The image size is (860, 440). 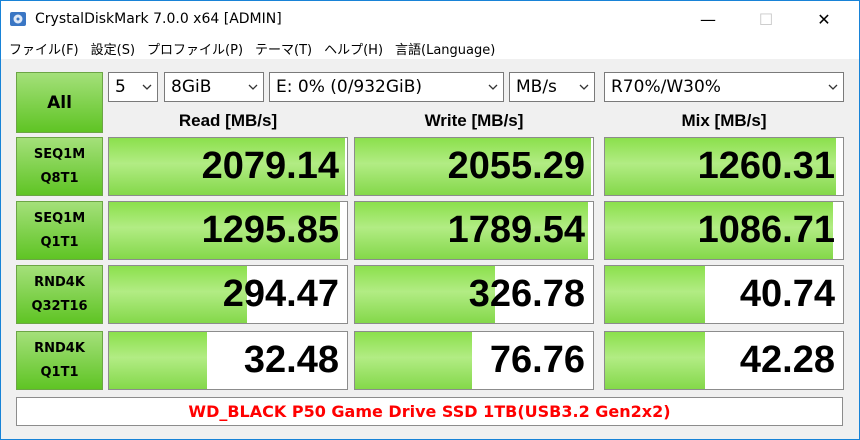 What do you see at coordinates (43, 48) in the screenshot?
I see `menu-file: ファイル(F)` at bounding box center [43, 48].